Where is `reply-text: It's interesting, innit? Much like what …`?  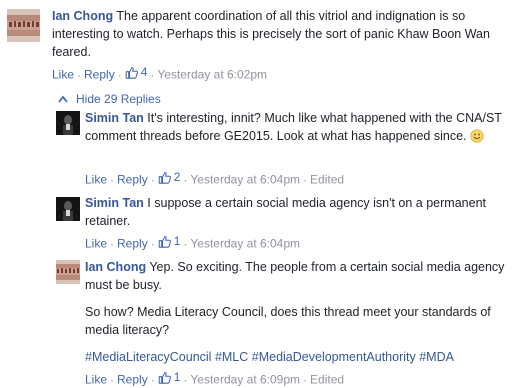
reply-text: It's interesting, innit? Much like what … is located at coordinates (293, 127).